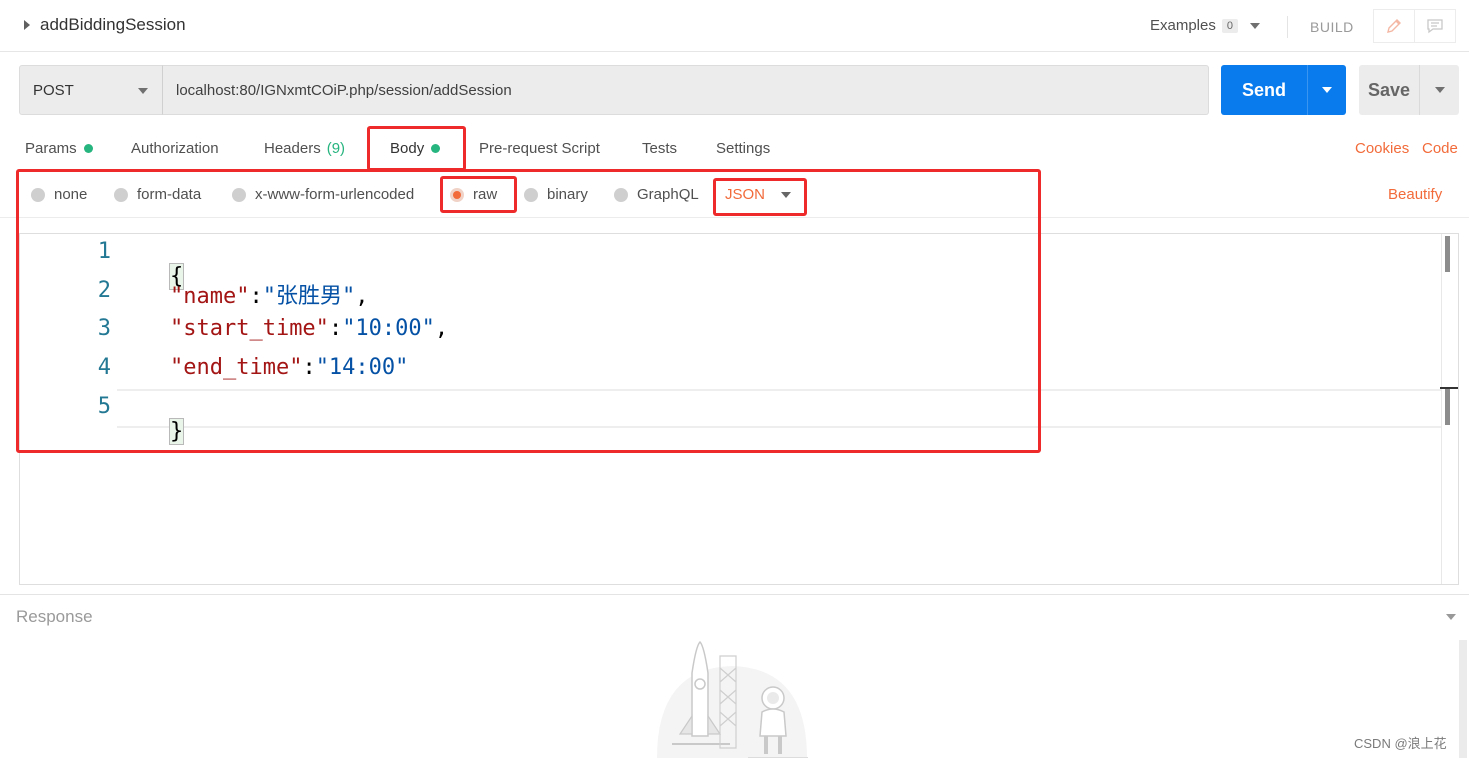 Image resolution: width=1469 pixels, height=758 pixels. I want to click on tab-params: Params, so click(59, 148).